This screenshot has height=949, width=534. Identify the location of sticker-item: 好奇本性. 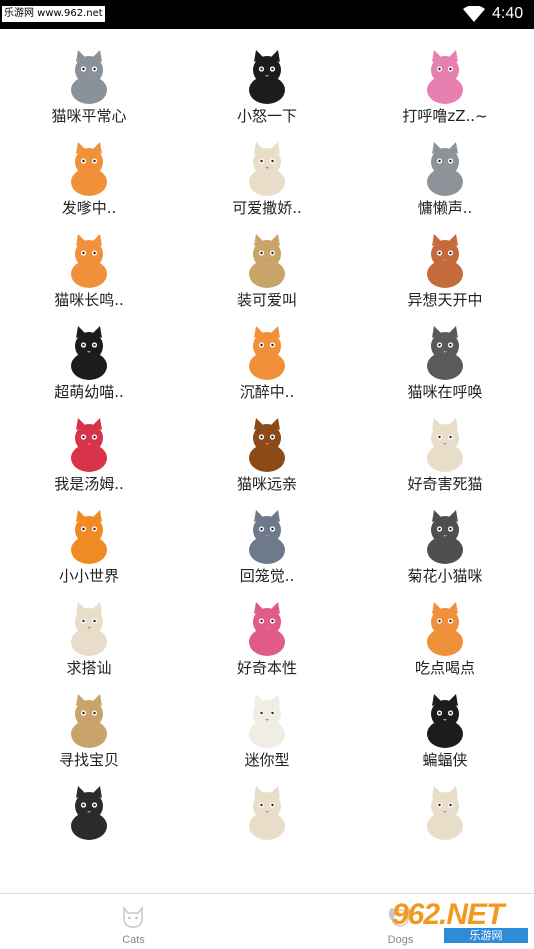
(267, 644).